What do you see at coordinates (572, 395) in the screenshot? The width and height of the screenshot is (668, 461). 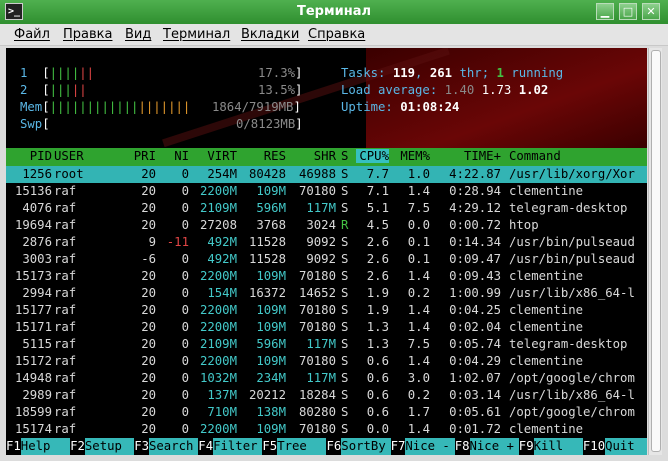 I see `cell-cmd: /usr/lib/x86_64-l` at bounding box center [572, 395].